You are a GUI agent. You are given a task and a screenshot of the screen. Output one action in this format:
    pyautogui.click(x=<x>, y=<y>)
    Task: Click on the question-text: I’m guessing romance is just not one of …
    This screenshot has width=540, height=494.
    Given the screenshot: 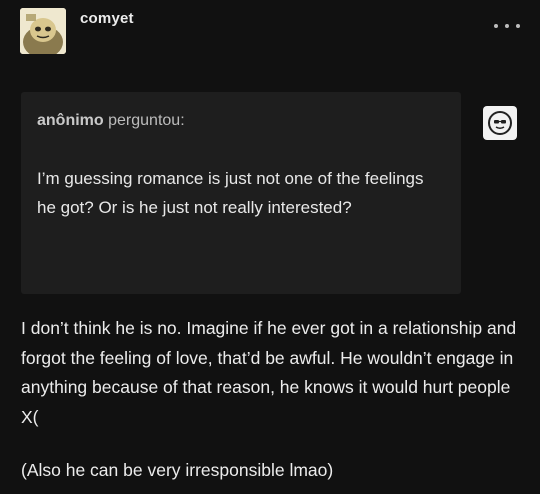 What is the action you would take?
    pyautogui.click(x=230, y=193)
    